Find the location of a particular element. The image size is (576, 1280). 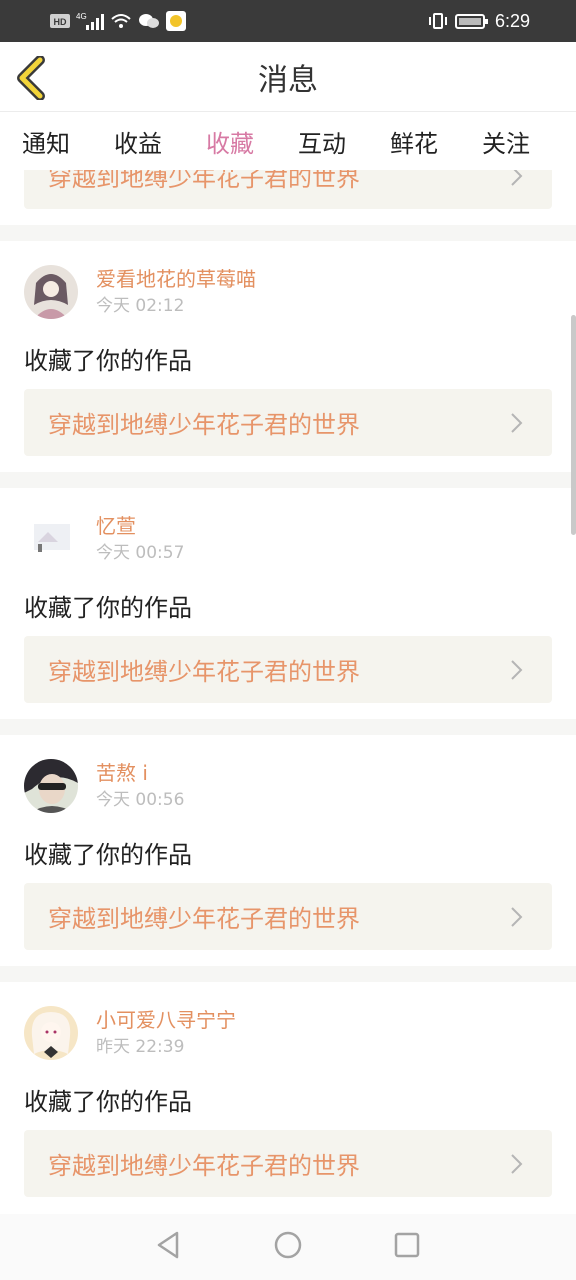

circle-home-icon is located at coordinates (288, 1245).